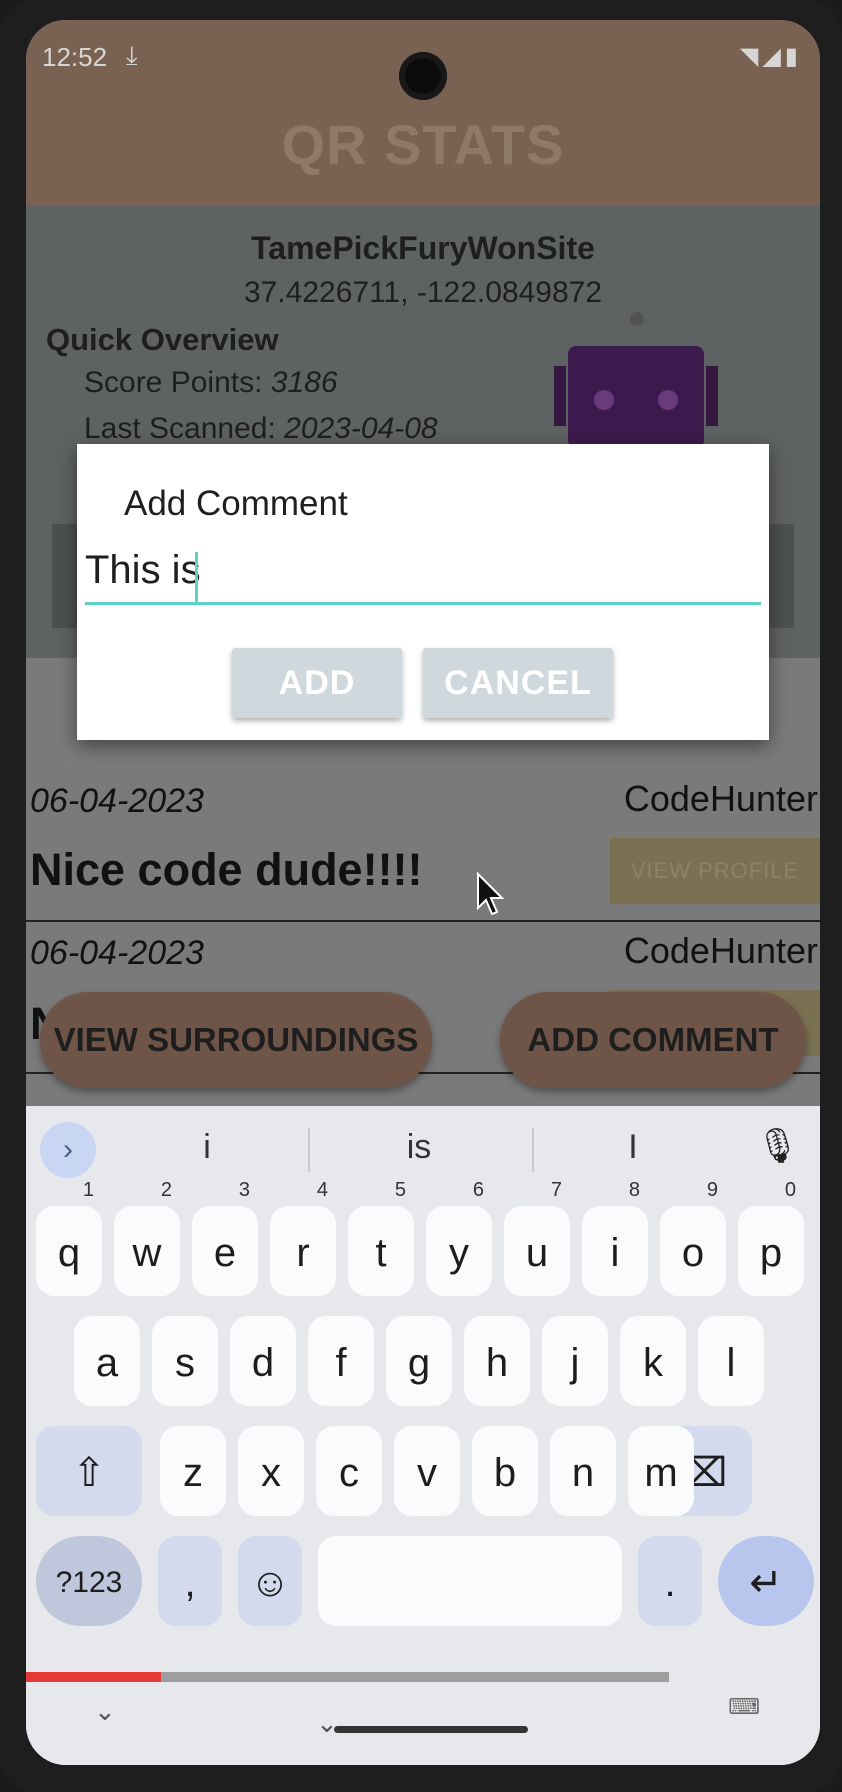 This screenshot has height=1792, width=842. Describe the element at coordinates (193, 1471) in the screenshot. I see `key-z: z` at that location.